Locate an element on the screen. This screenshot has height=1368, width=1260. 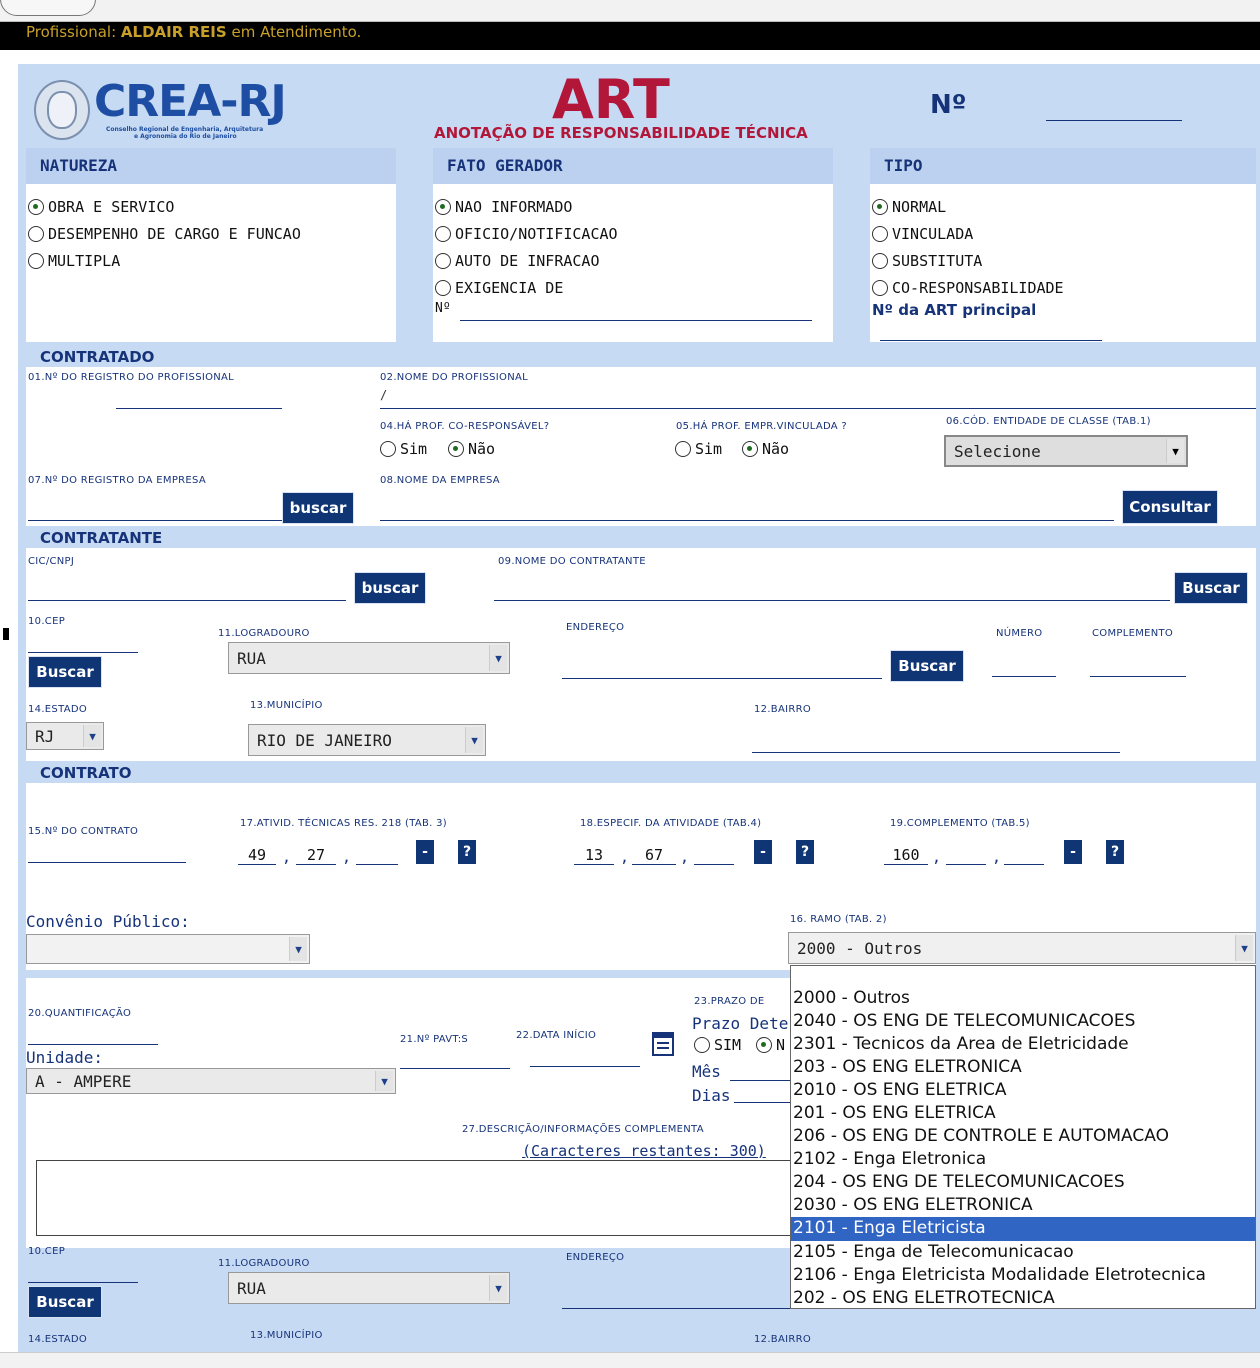
tipo-option-substituta: SUBSTITUTA is located at coordinates (927, 261).